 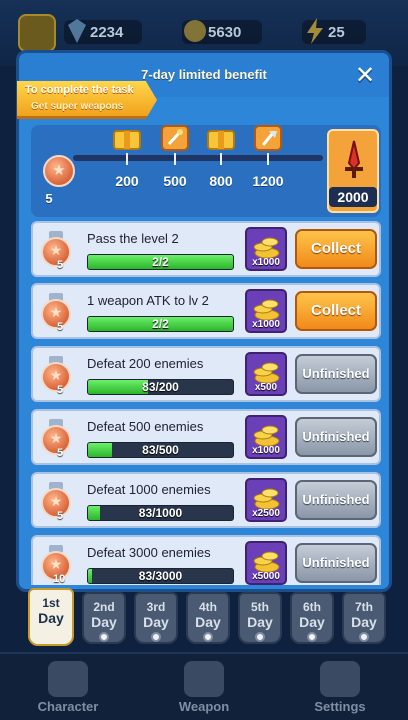 I want to click on day-number: 3rd, so click(x=156, y=607).